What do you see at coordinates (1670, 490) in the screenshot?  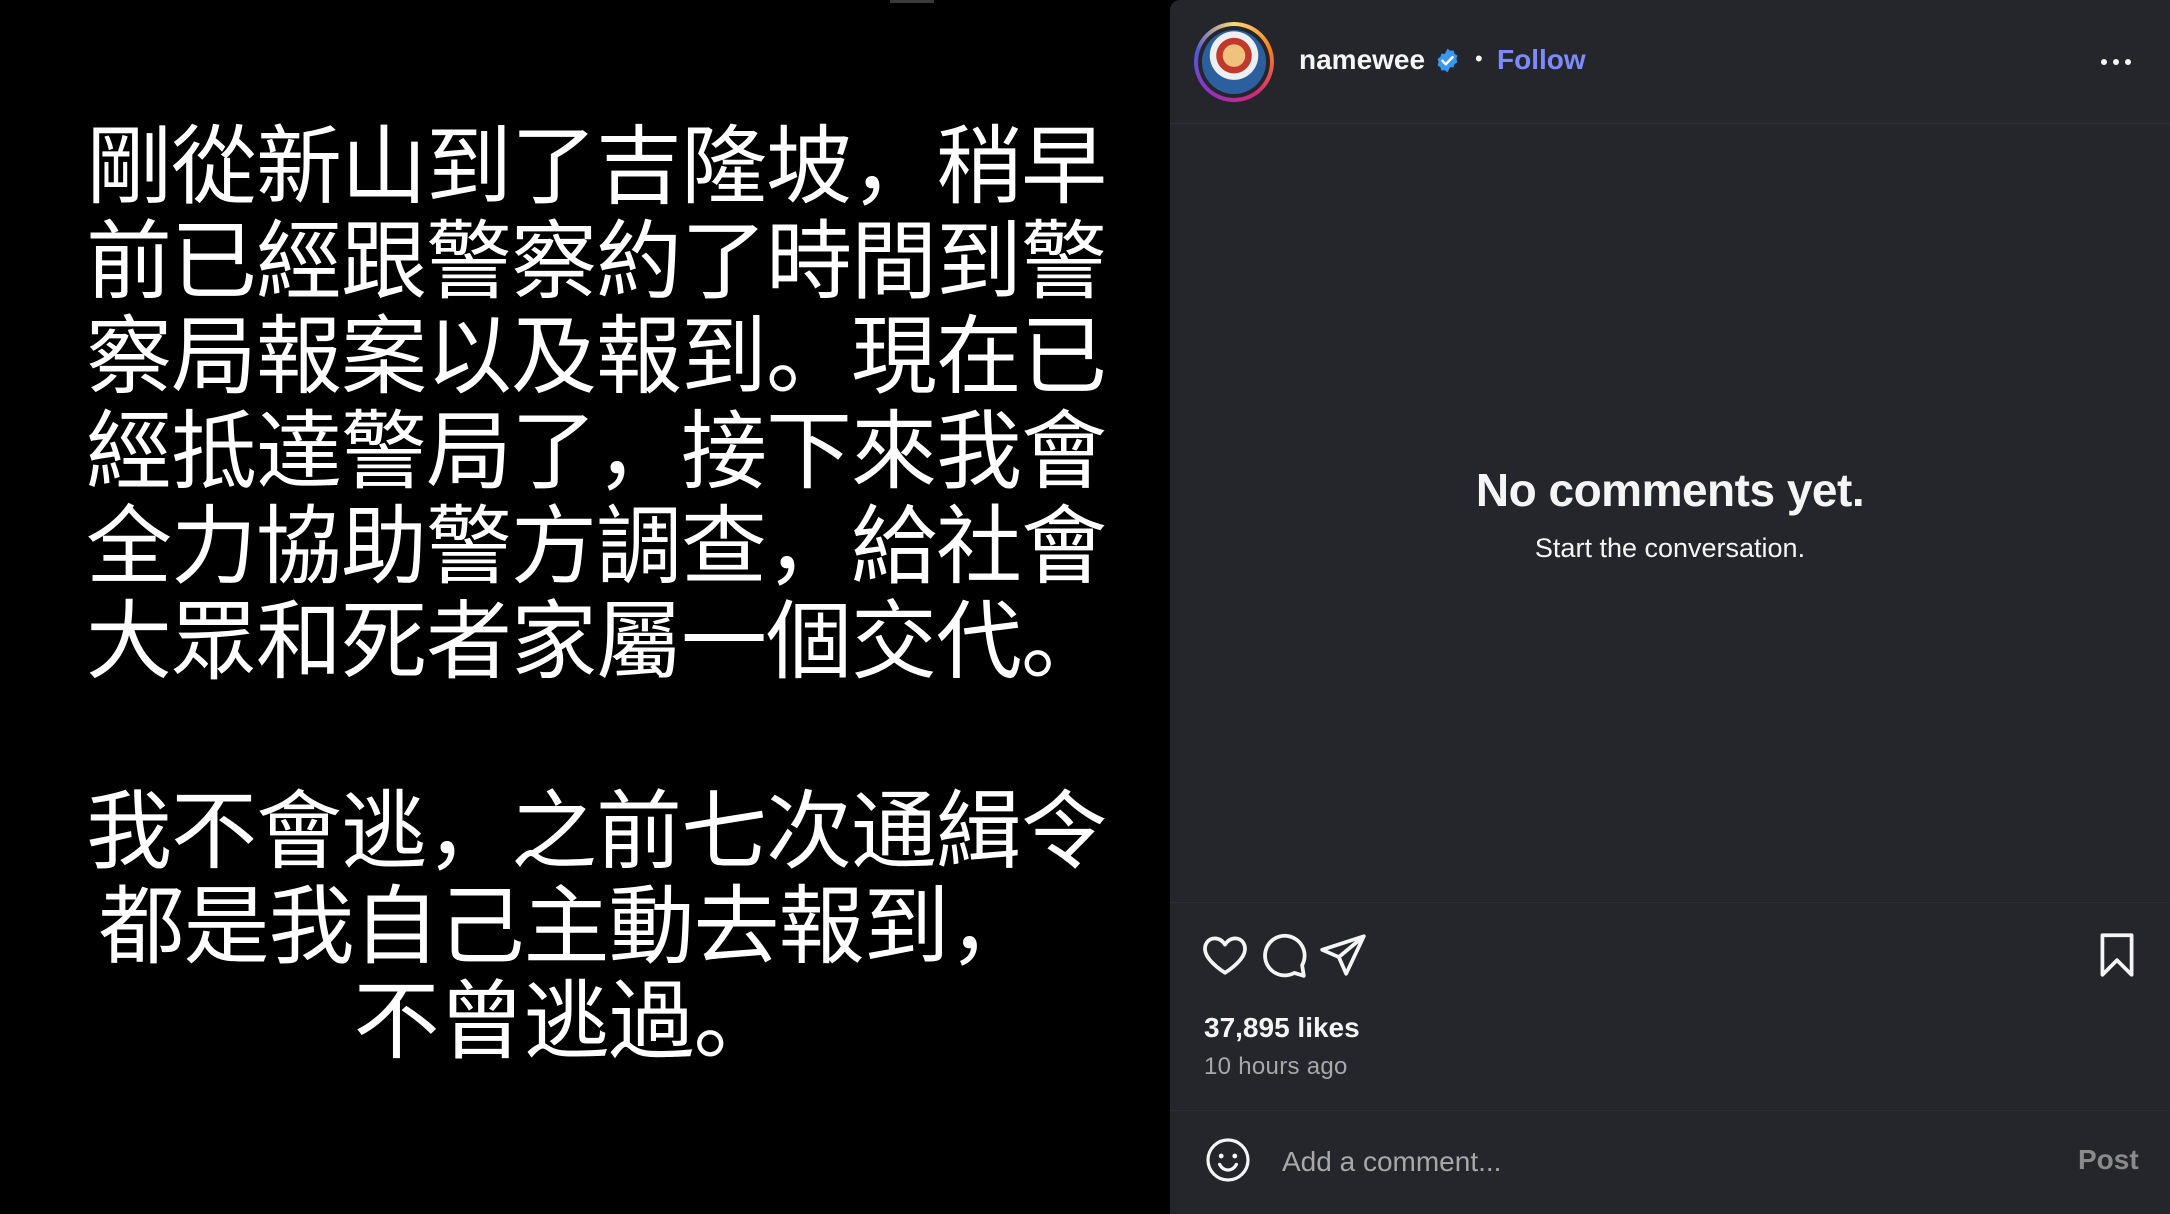 I see `no-comments-title: No comments yet.` at bounding box center [1670, 490].